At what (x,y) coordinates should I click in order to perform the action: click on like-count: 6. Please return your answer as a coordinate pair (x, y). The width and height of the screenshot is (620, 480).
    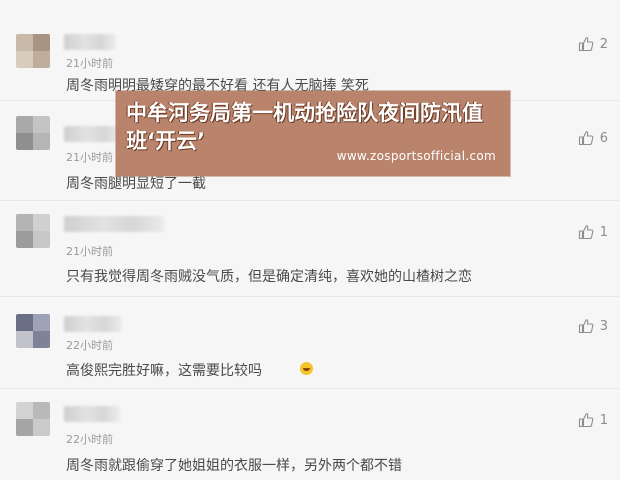
    Looking at the image, I should click on (603, 138).